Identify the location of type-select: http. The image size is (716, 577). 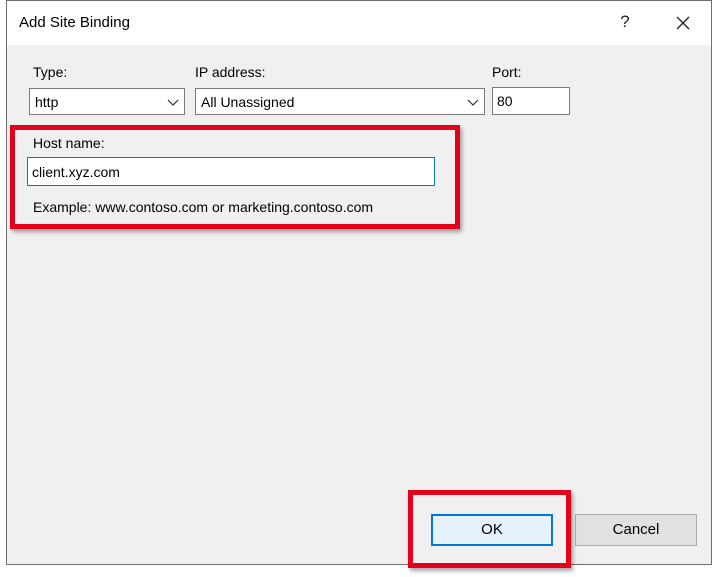
(107, 101).